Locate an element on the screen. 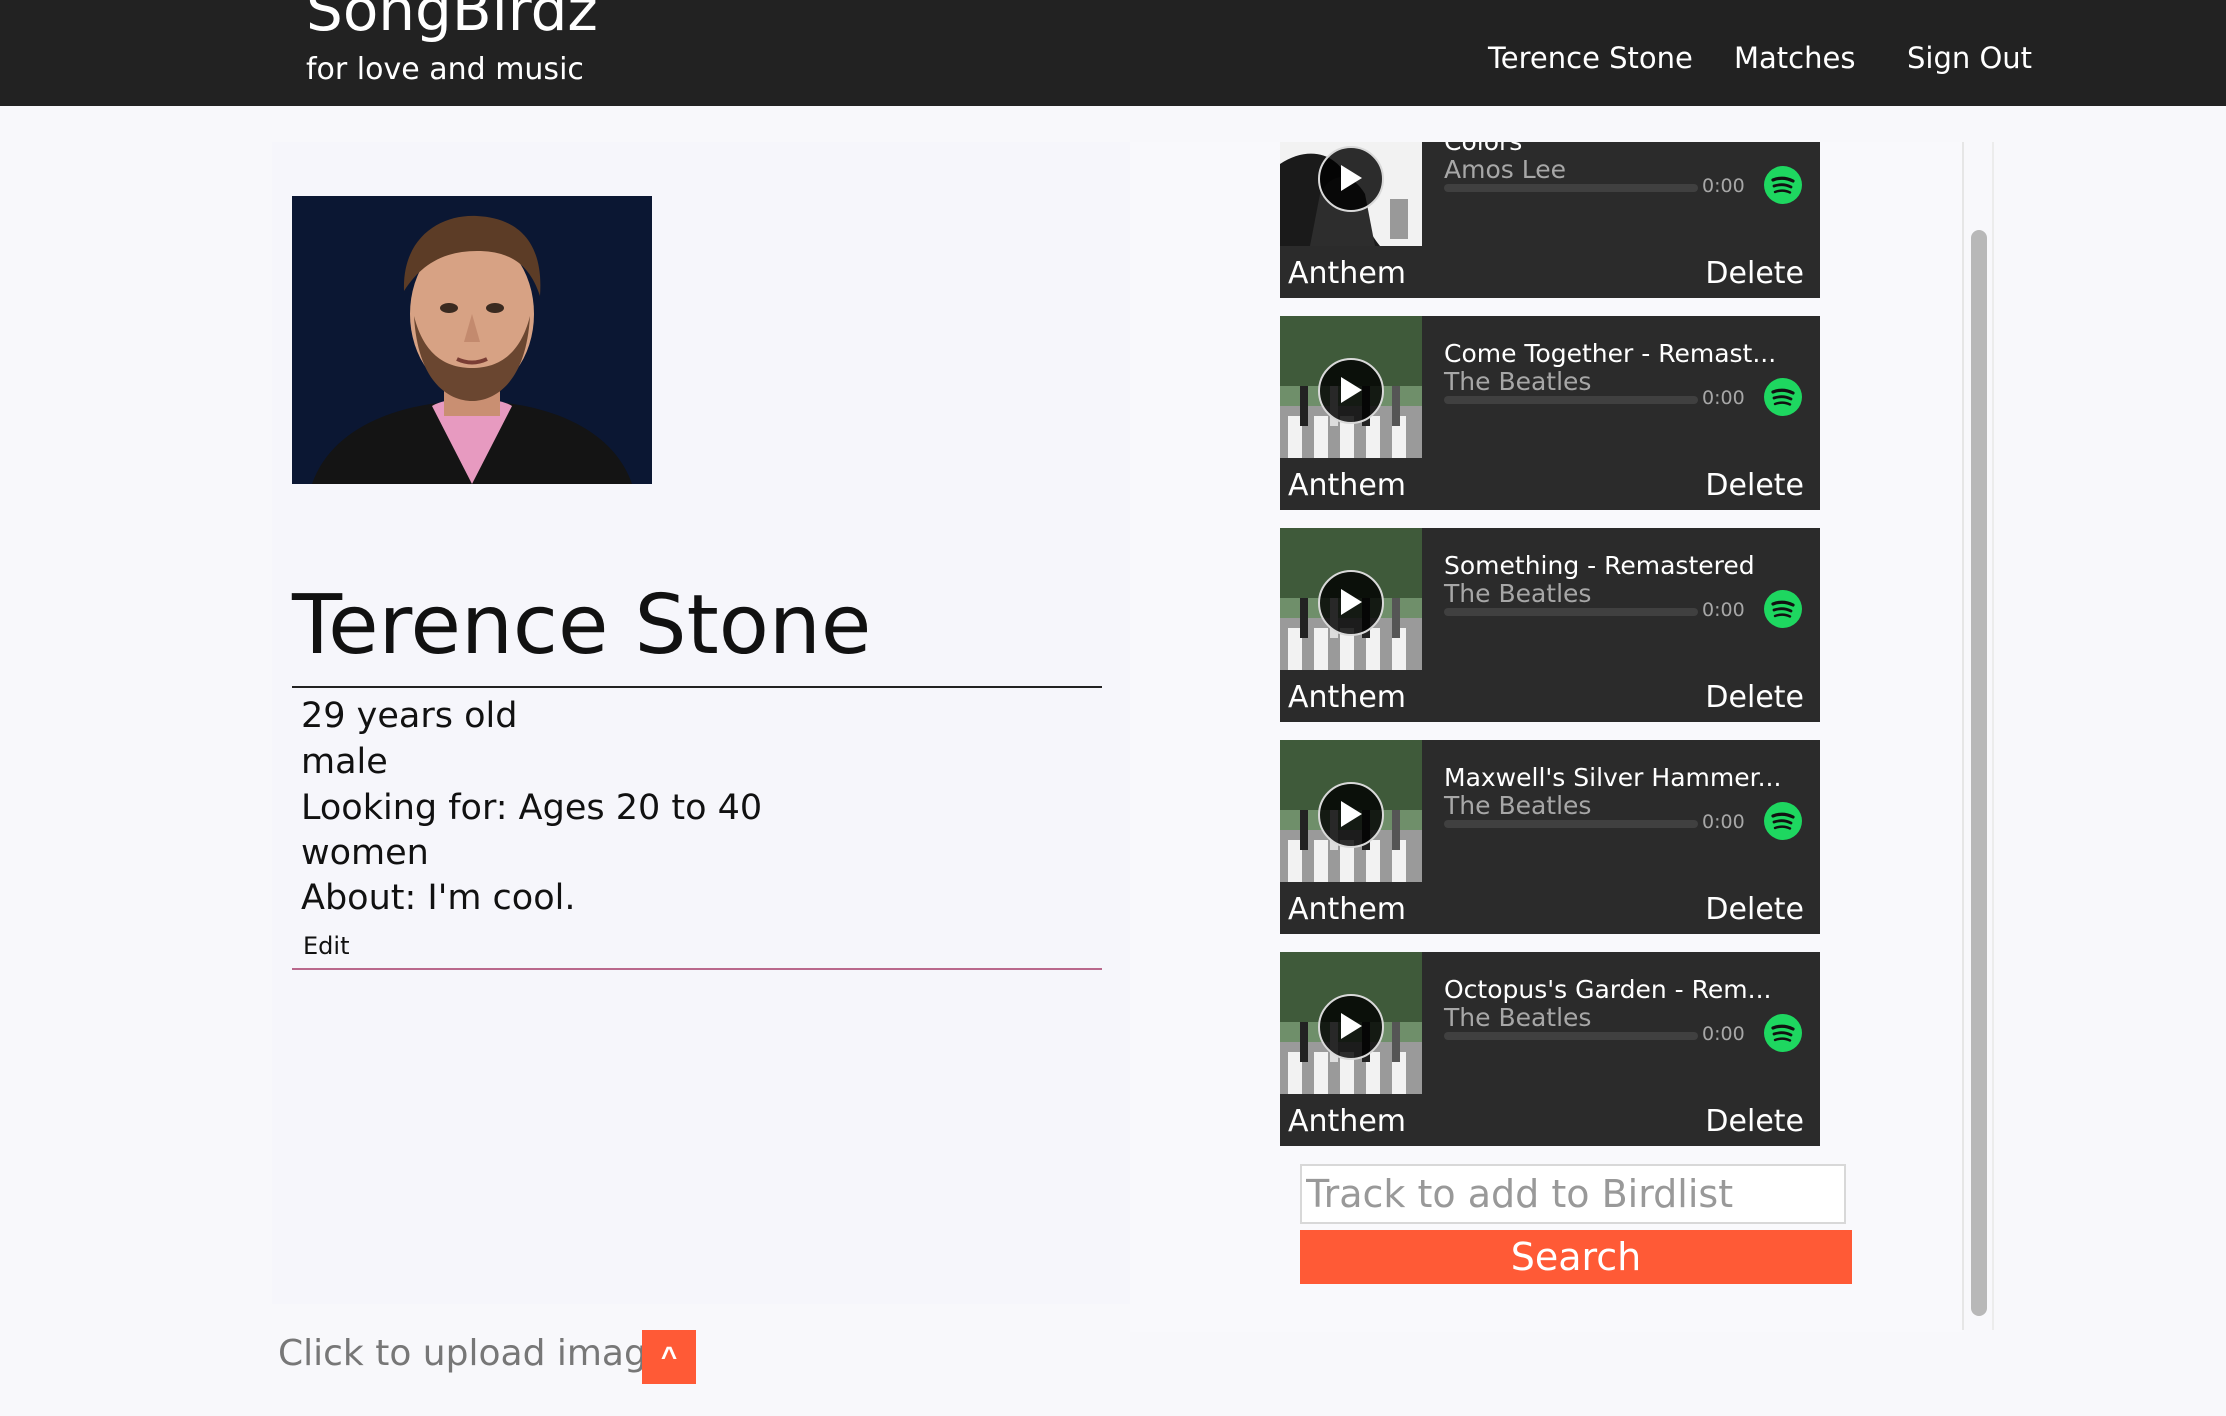 The height and width of the screenshot is (1416, 2226). name-divider is located at coordinates (697, 687).